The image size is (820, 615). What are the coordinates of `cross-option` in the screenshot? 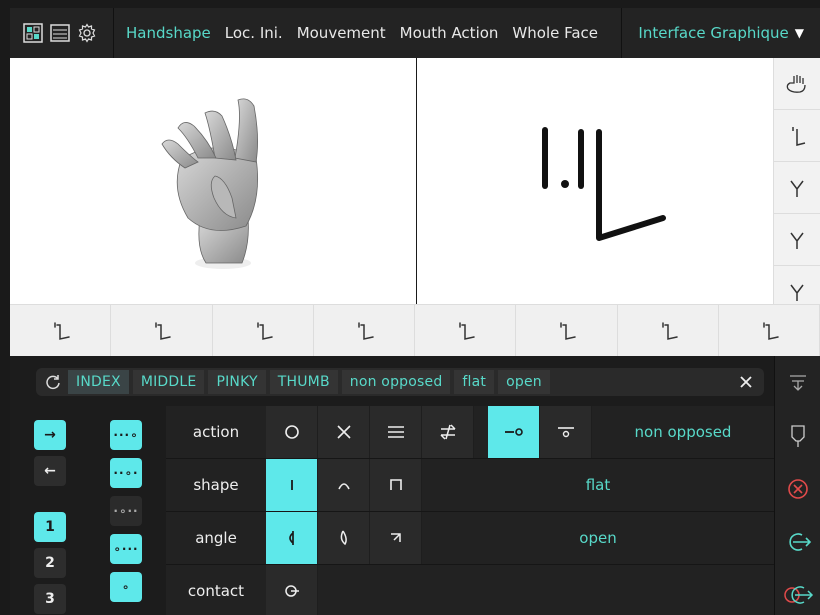 It's located at (344, 432).